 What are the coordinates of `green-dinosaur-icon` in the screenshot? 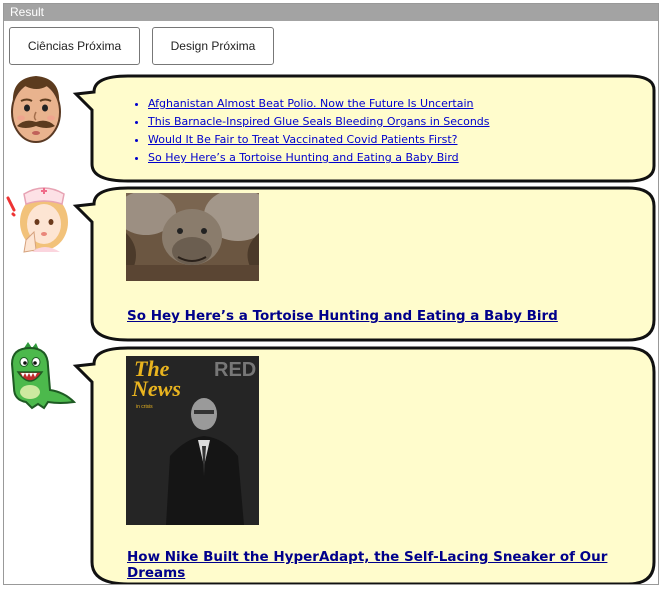 It's located at (40, 377).